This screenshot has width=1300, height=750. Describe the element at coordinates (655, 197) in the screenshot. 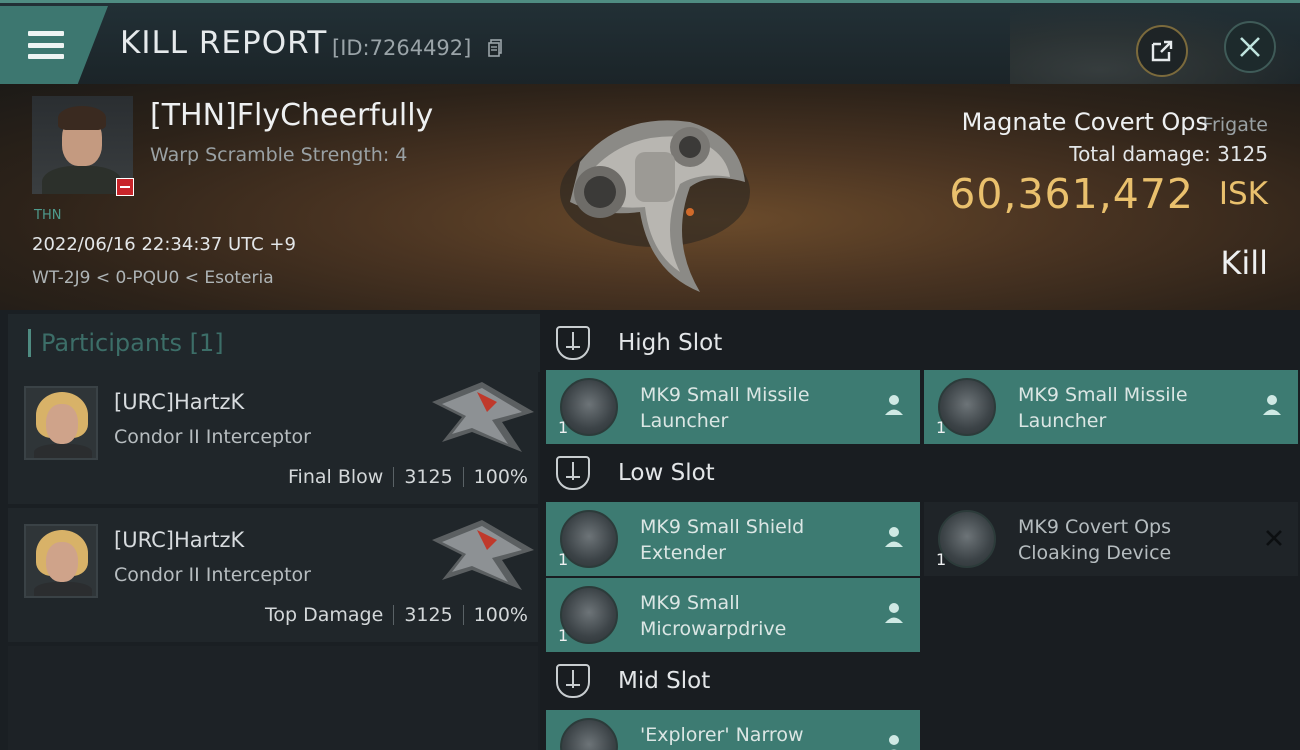

I see `victim-ship-image` at that location.